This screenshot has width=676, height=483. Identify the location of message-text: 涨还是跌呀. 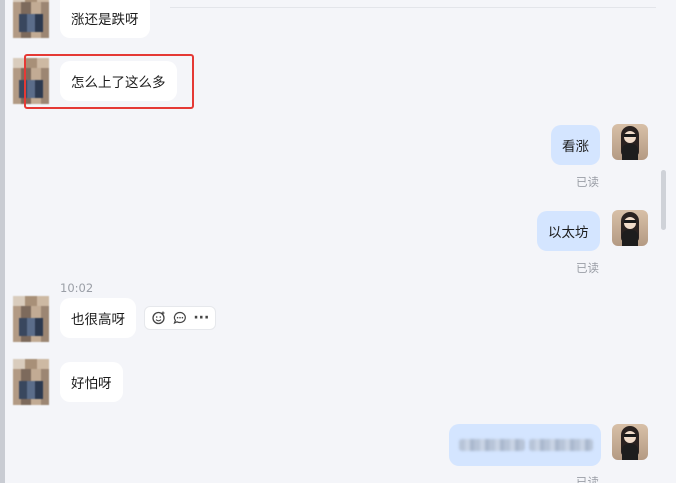
(105, 20).